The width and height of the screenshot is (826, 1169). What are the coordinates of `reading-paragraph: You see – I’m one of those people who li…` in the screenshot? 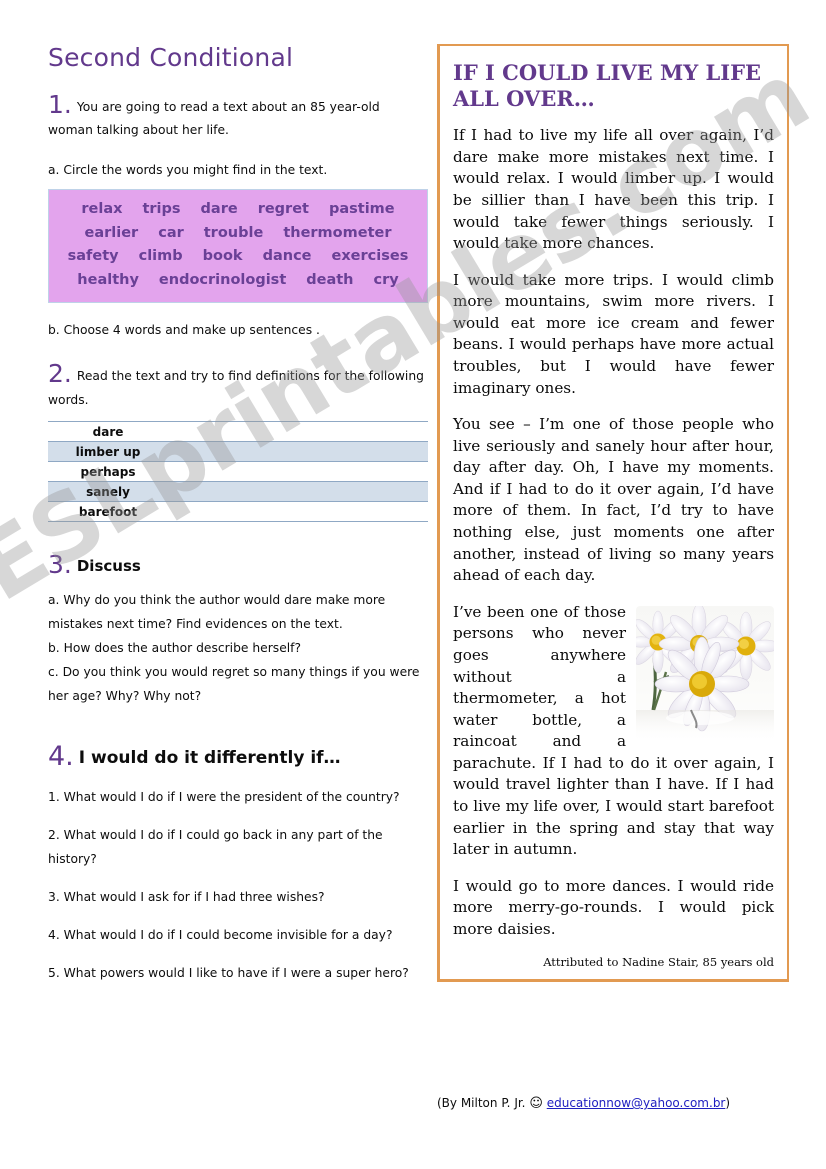 It's located at (613, 500).